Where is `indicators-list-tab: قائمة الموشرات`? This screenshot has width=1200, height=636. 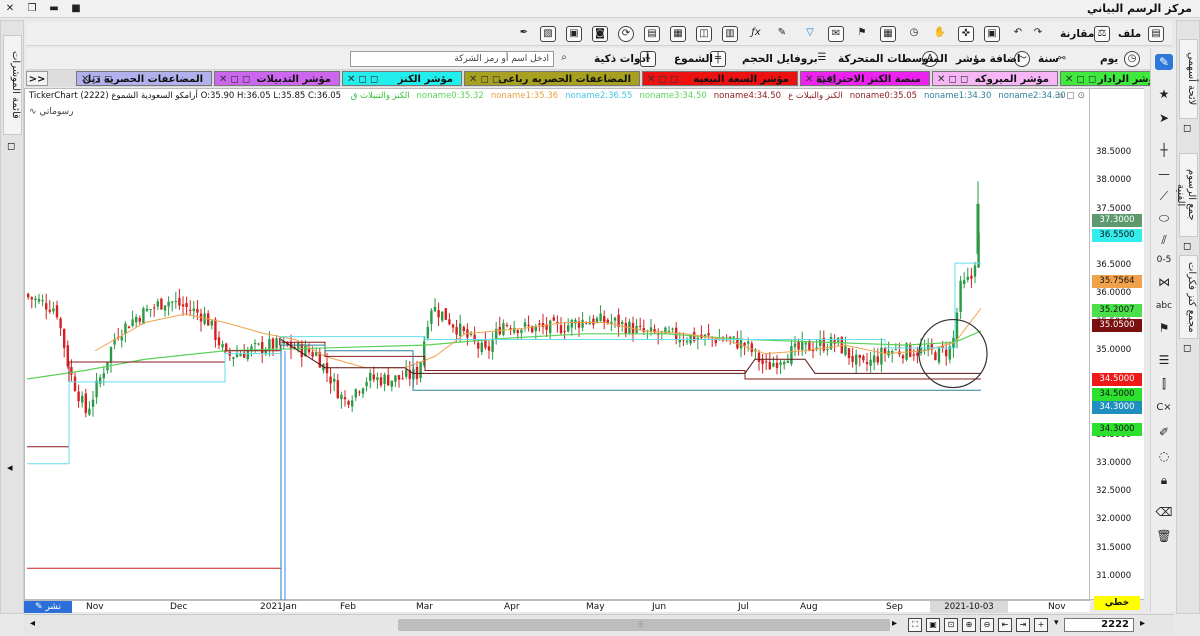
indicators-list-tab: قائمة الموشرات is located at coordinates (12, 85).